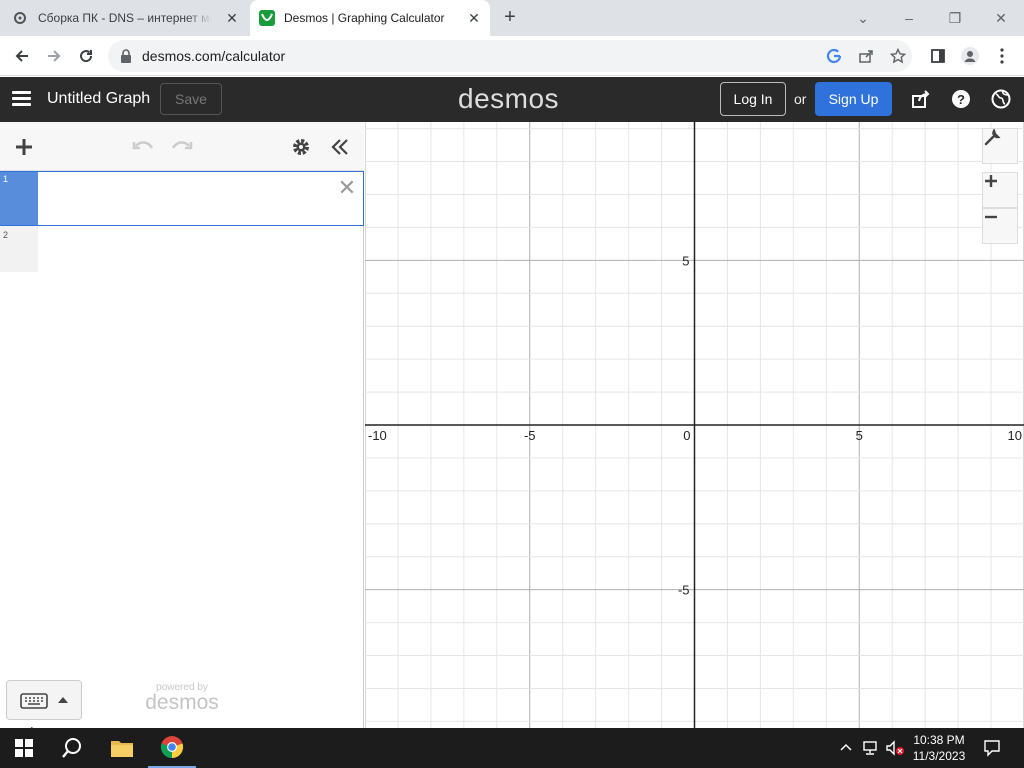  What do you see at coordinates (1015, 435) in the screenshot?
I see `x-tick-label: 10` at bounding box center [1015, 435].